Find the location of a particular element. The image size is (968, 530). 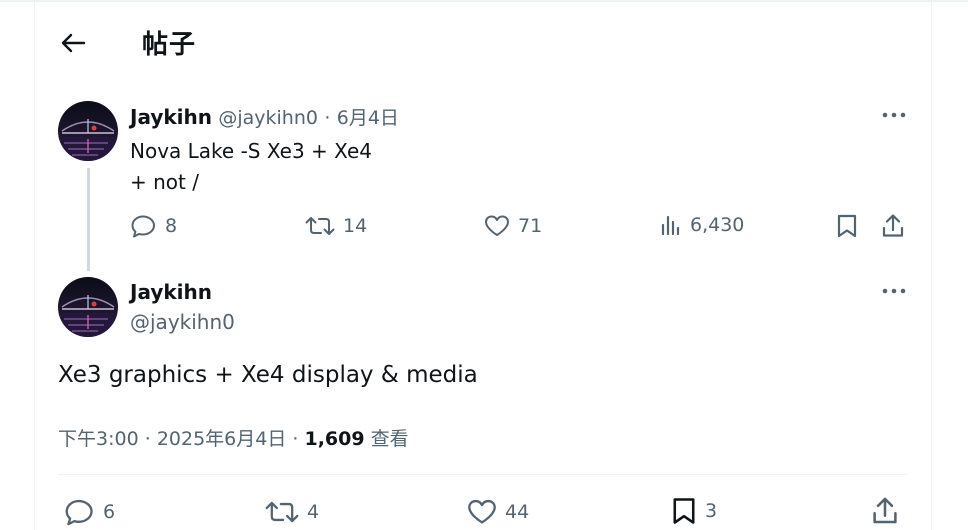

tweet-text: Nova Lake -S Xe3 + Xe4 + not / is located at coordinates (251, 167).